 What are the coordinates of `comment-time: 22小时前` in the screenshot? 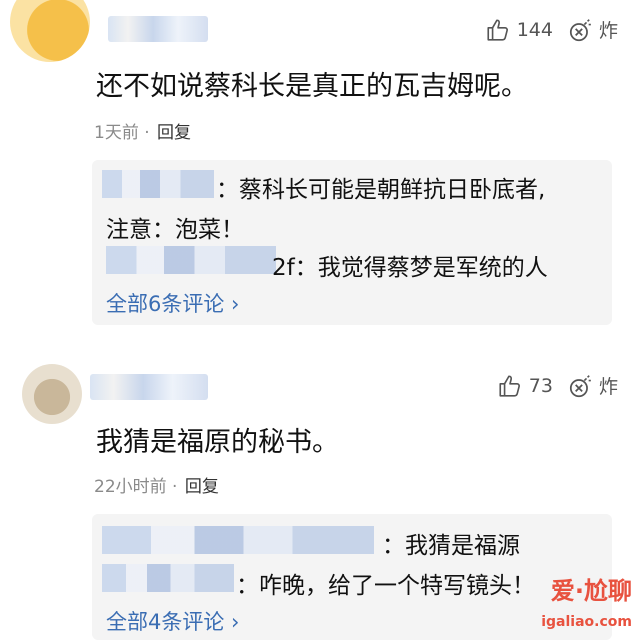 It's located at (130, 487).